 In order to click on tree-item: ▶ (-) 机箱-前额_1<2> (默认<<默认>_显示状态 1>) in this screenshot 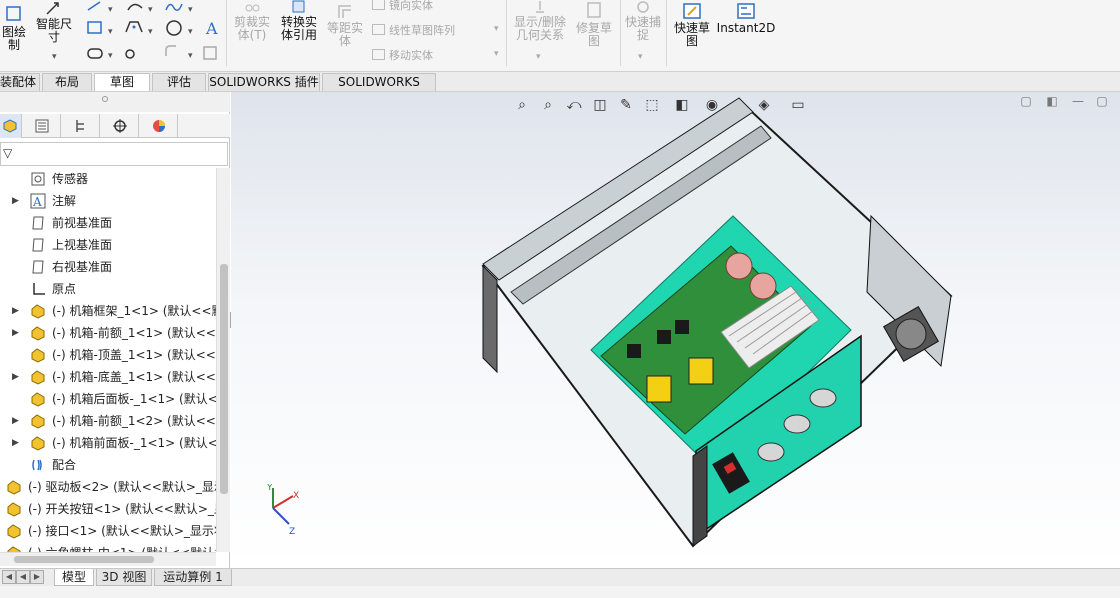, I will do `click(108, 421)`.